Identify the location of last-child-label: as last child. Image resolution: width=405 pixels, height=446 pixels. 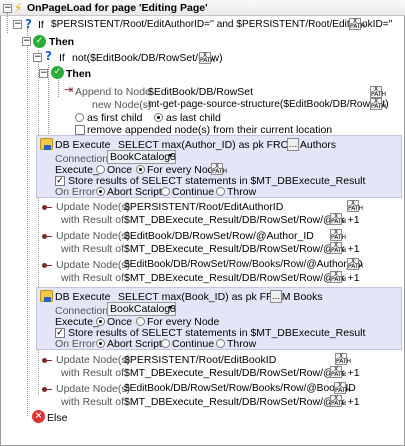
(193, 118).